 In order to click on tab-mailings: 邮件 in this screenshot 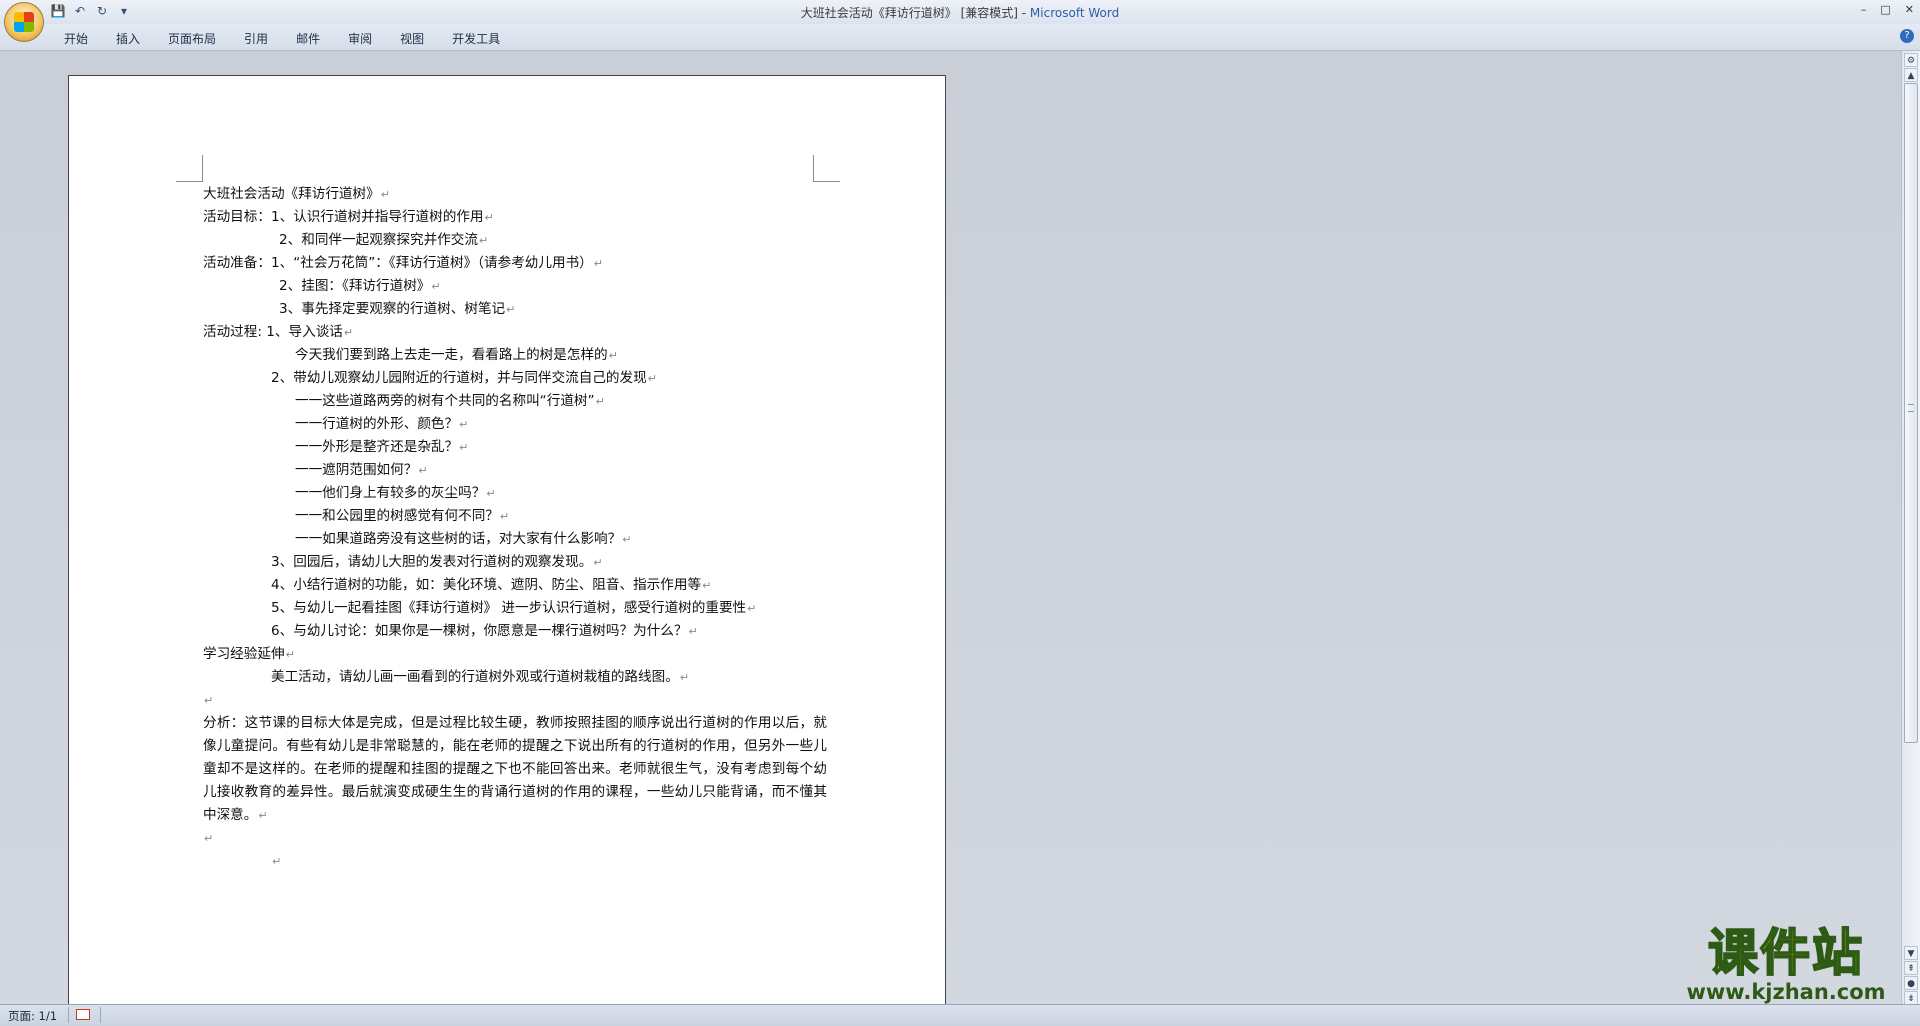, I will do `click(308, 38)`.